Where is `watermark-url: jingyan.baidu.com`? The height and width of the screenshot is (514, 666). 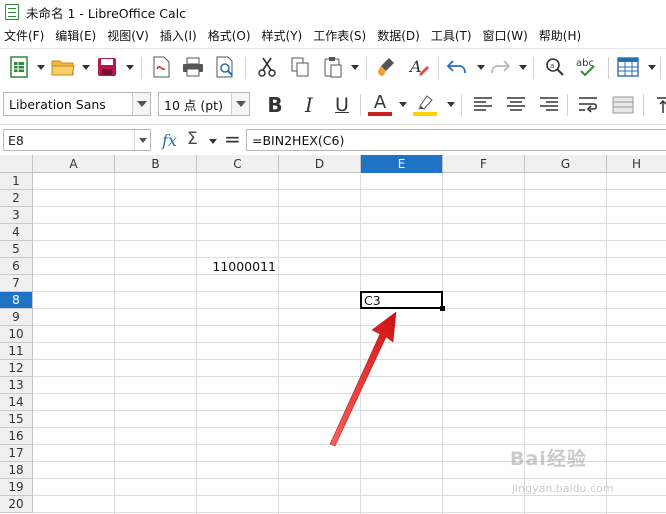
watermark-url: jingyan.baidu.com is located at coordinates (563, 488).